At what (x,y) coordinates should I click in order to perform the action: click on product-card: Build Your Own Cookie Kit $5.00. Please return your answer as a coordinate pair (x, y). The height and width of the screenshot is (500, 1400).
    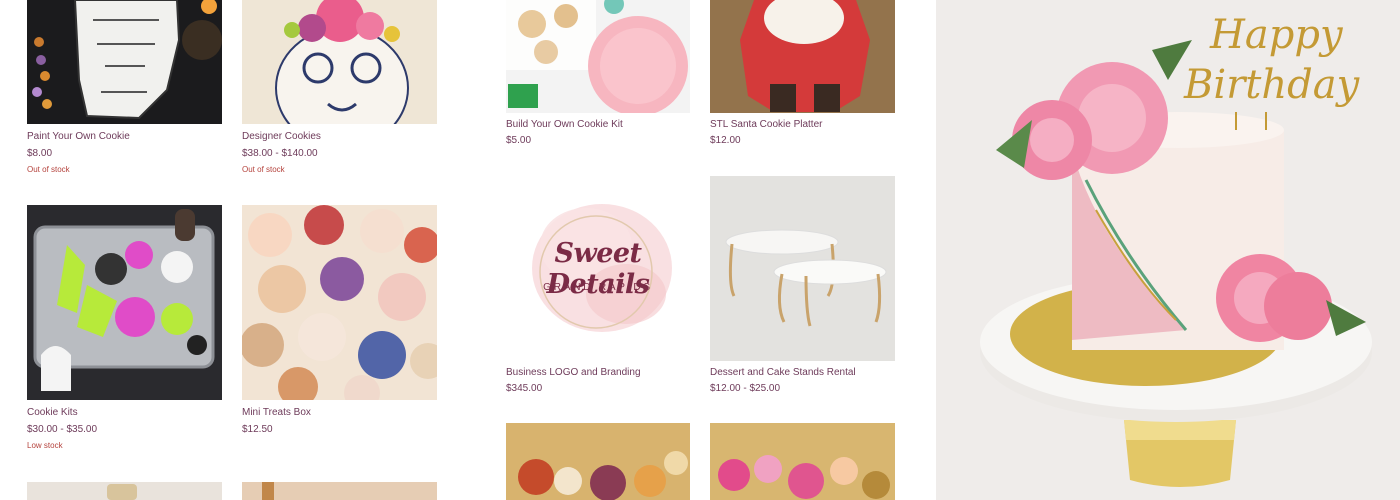
    Looking at the image, I should click on (598, 75).